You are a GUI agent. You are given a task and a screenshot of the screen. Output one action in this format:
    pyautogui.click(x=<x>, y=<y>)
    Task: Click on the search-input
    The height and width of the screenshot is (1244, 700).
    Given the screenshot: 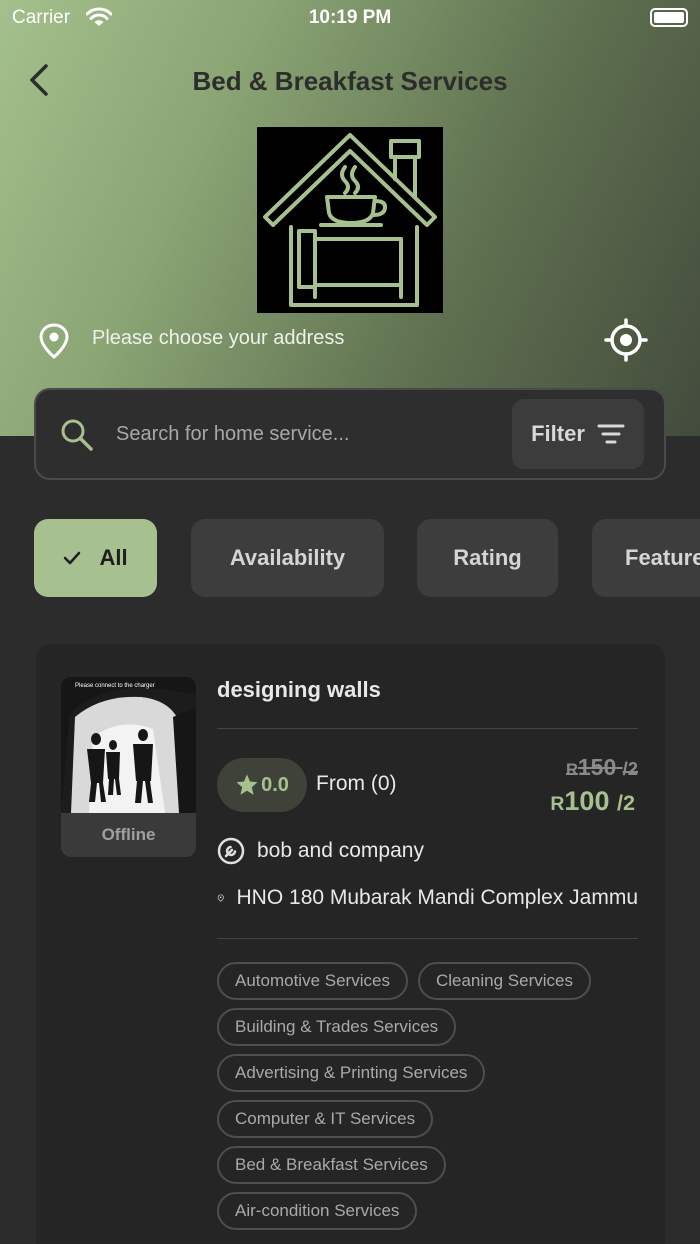 What is the action you would take?
    pyautogui.click(x=311, y=434)
    